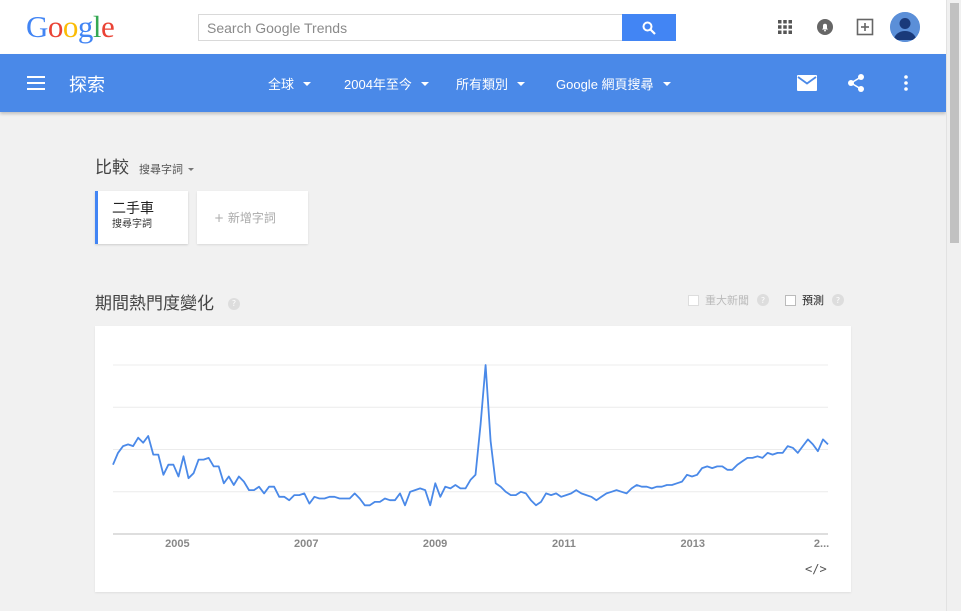  What do you see at coordinates (281, 84) in the screenshot?
I see `region-filter-label: 全球` at bounding box center [281, 84].